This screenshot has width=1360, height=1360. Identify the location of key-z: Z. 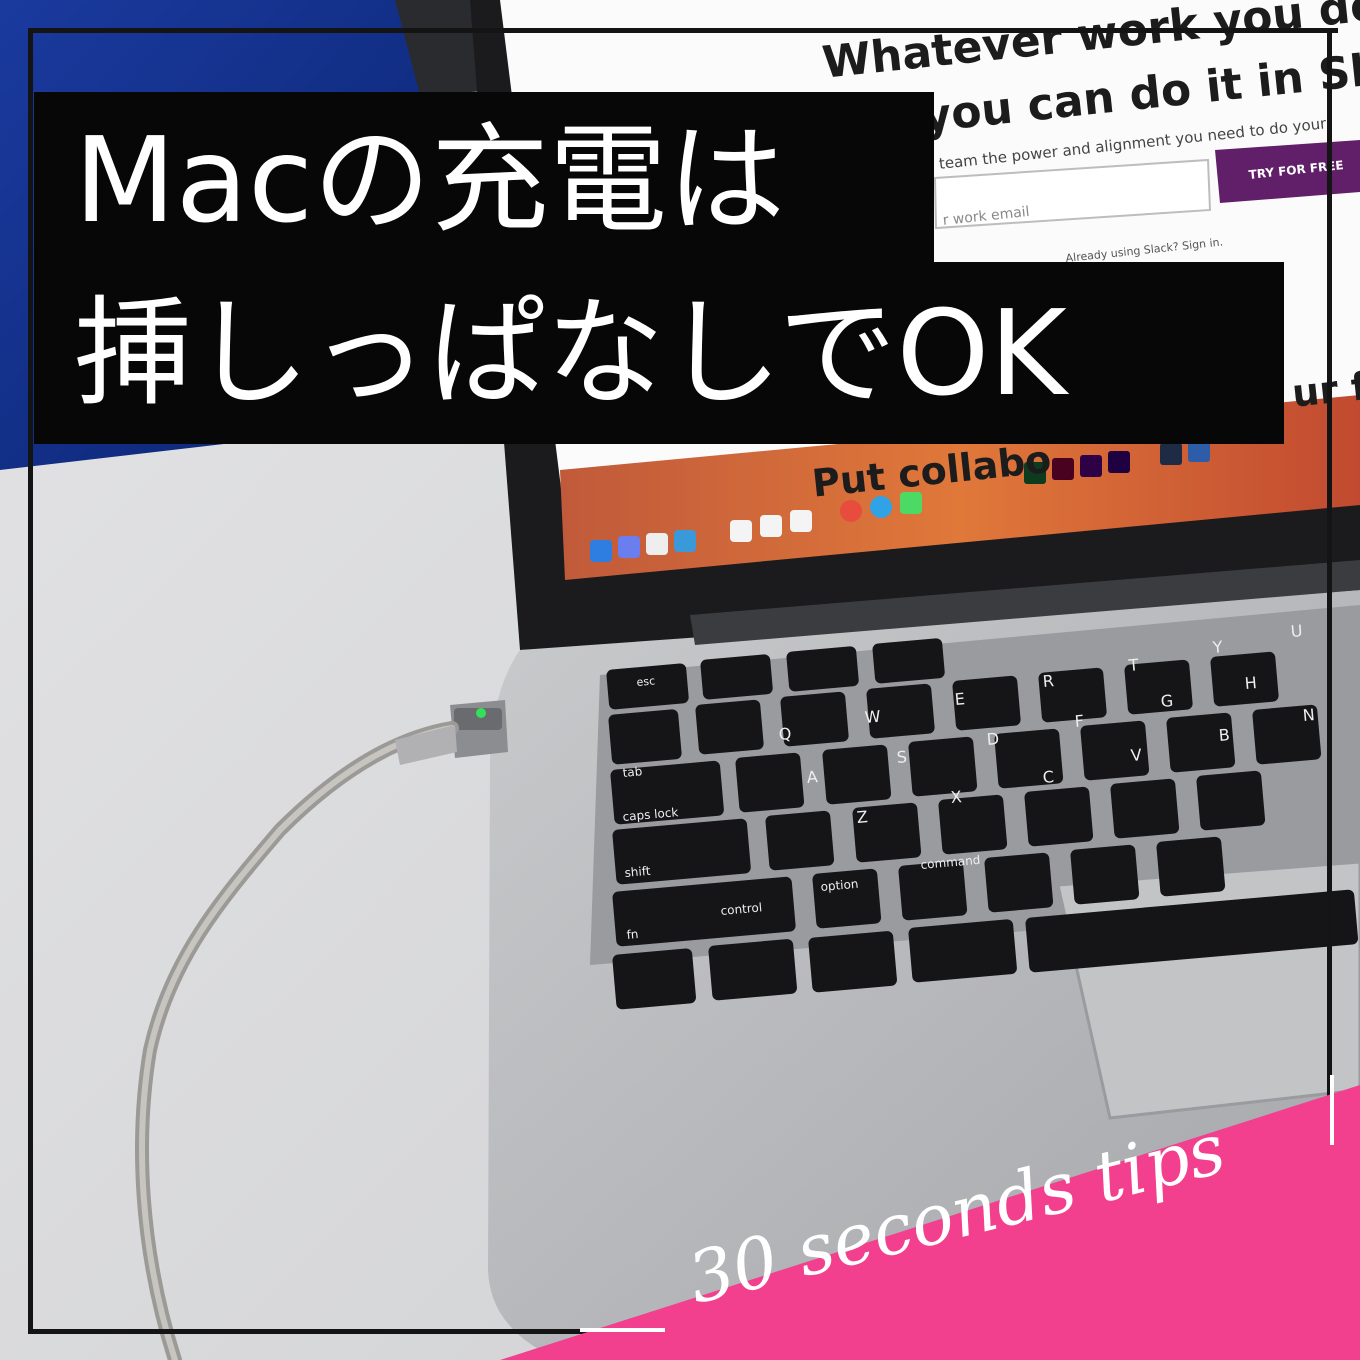
(862, 817).